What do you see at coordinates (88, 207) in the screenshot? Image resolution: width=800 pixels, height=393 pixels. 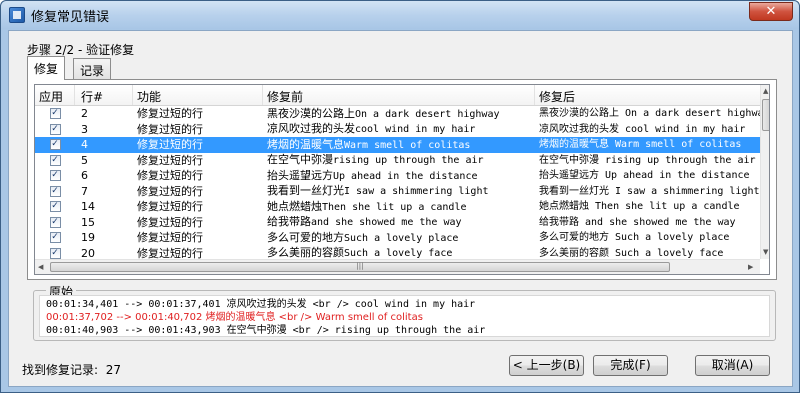 I see `line-number-cell: 14` at bounding box center [88, 207].